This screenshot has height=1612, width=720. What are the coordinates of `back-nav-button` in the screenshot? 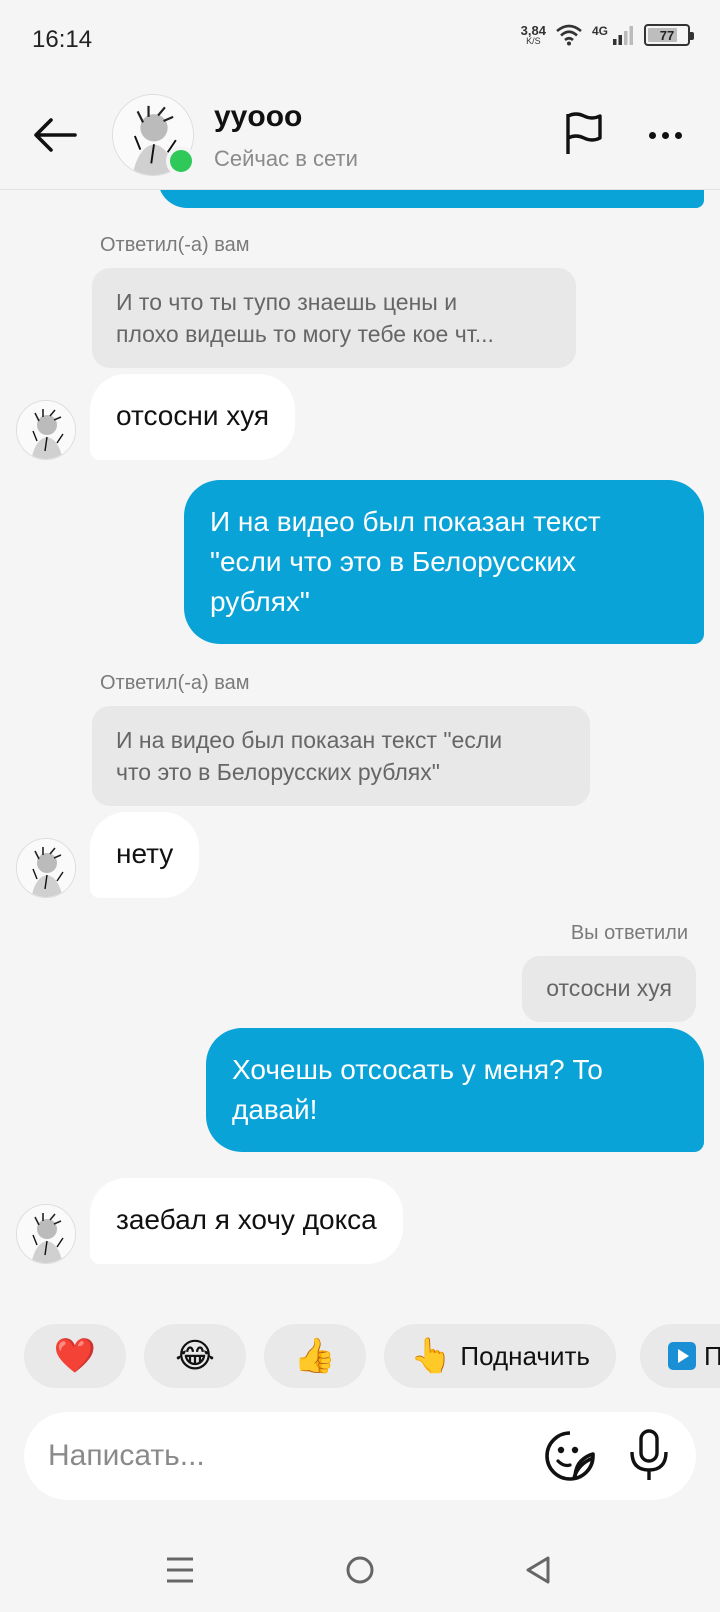 It's located at (538, 1570).